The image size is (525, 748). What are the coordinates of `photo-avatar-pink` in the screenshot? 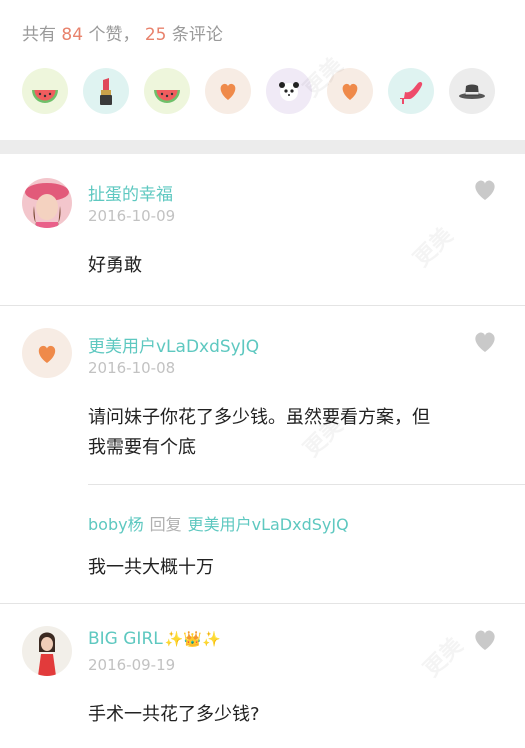 It's located at (47, 203).